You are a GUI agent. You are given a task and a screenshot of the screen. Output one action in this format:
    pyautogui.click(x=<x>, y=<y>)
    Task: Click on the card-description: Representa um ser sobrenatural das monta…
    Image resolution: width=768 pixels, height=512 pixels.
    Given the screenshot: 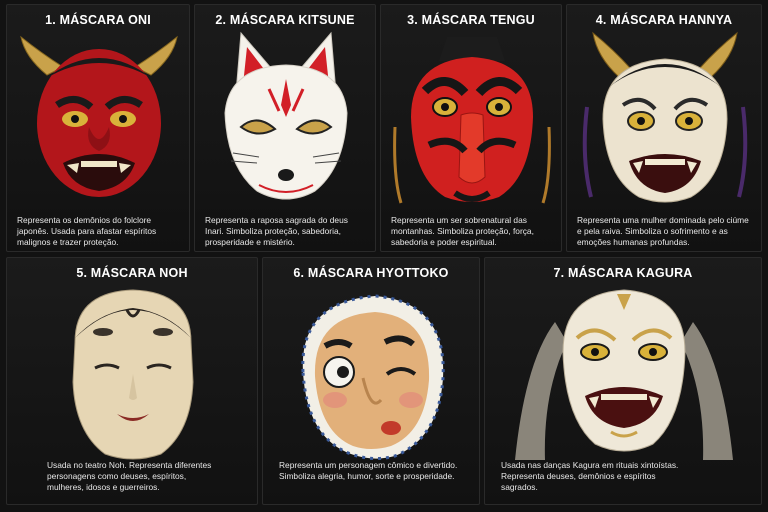 What is the action you would take?
    pyautogui.click(x=462, y=231)
    